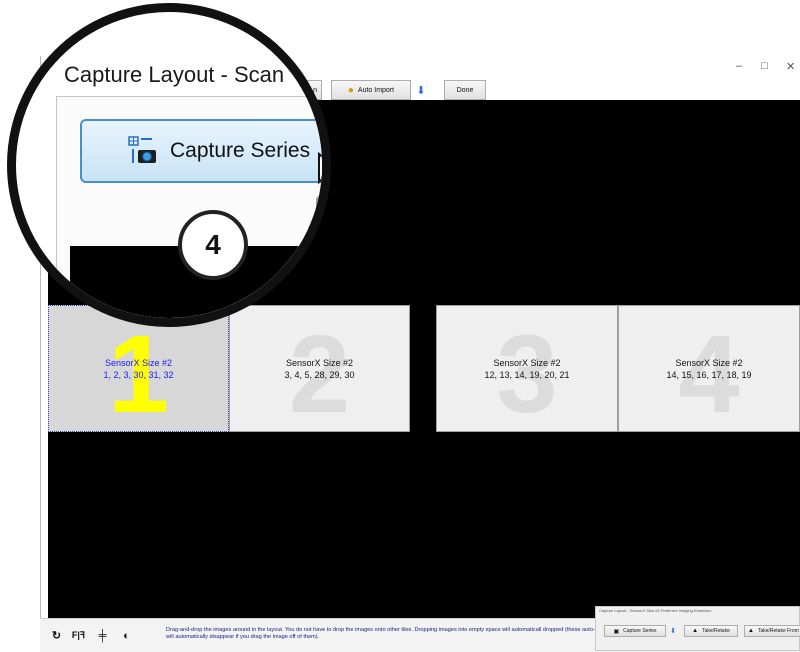  I want to click on mini-take-retake-from-button: ▲ Take/Retake From, so click(772, 631).